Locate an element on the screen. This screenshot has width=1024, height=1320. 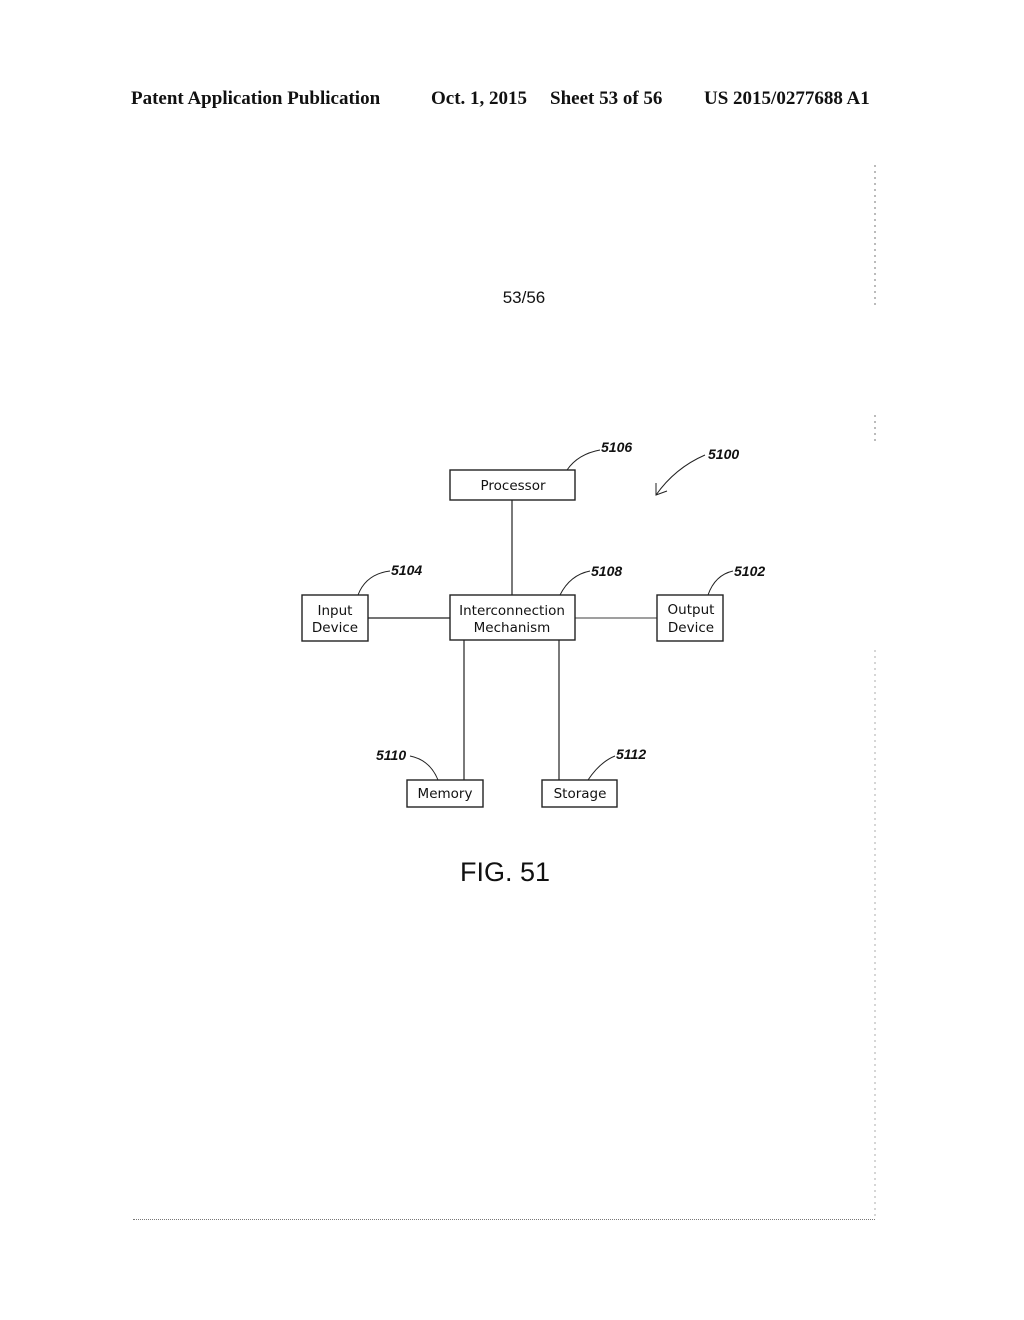
output-device-label-line1: Output is located at coordinates (691, 610).